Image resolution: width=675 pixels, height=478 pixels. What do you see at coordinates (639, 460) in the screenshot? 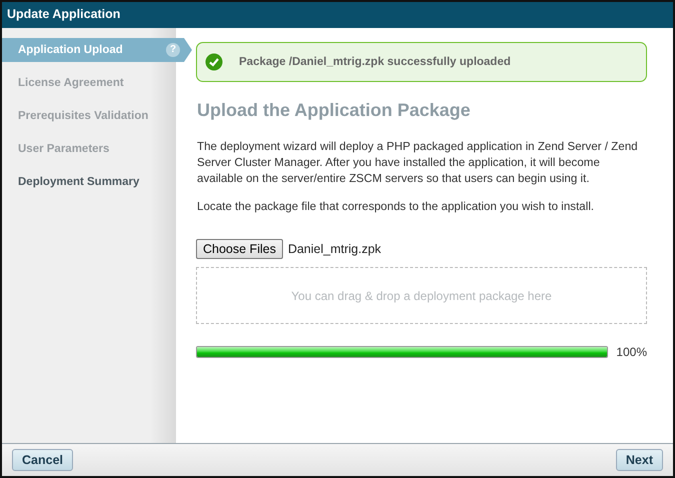
I see `next-button: Next` at bounding box center [639, 460].